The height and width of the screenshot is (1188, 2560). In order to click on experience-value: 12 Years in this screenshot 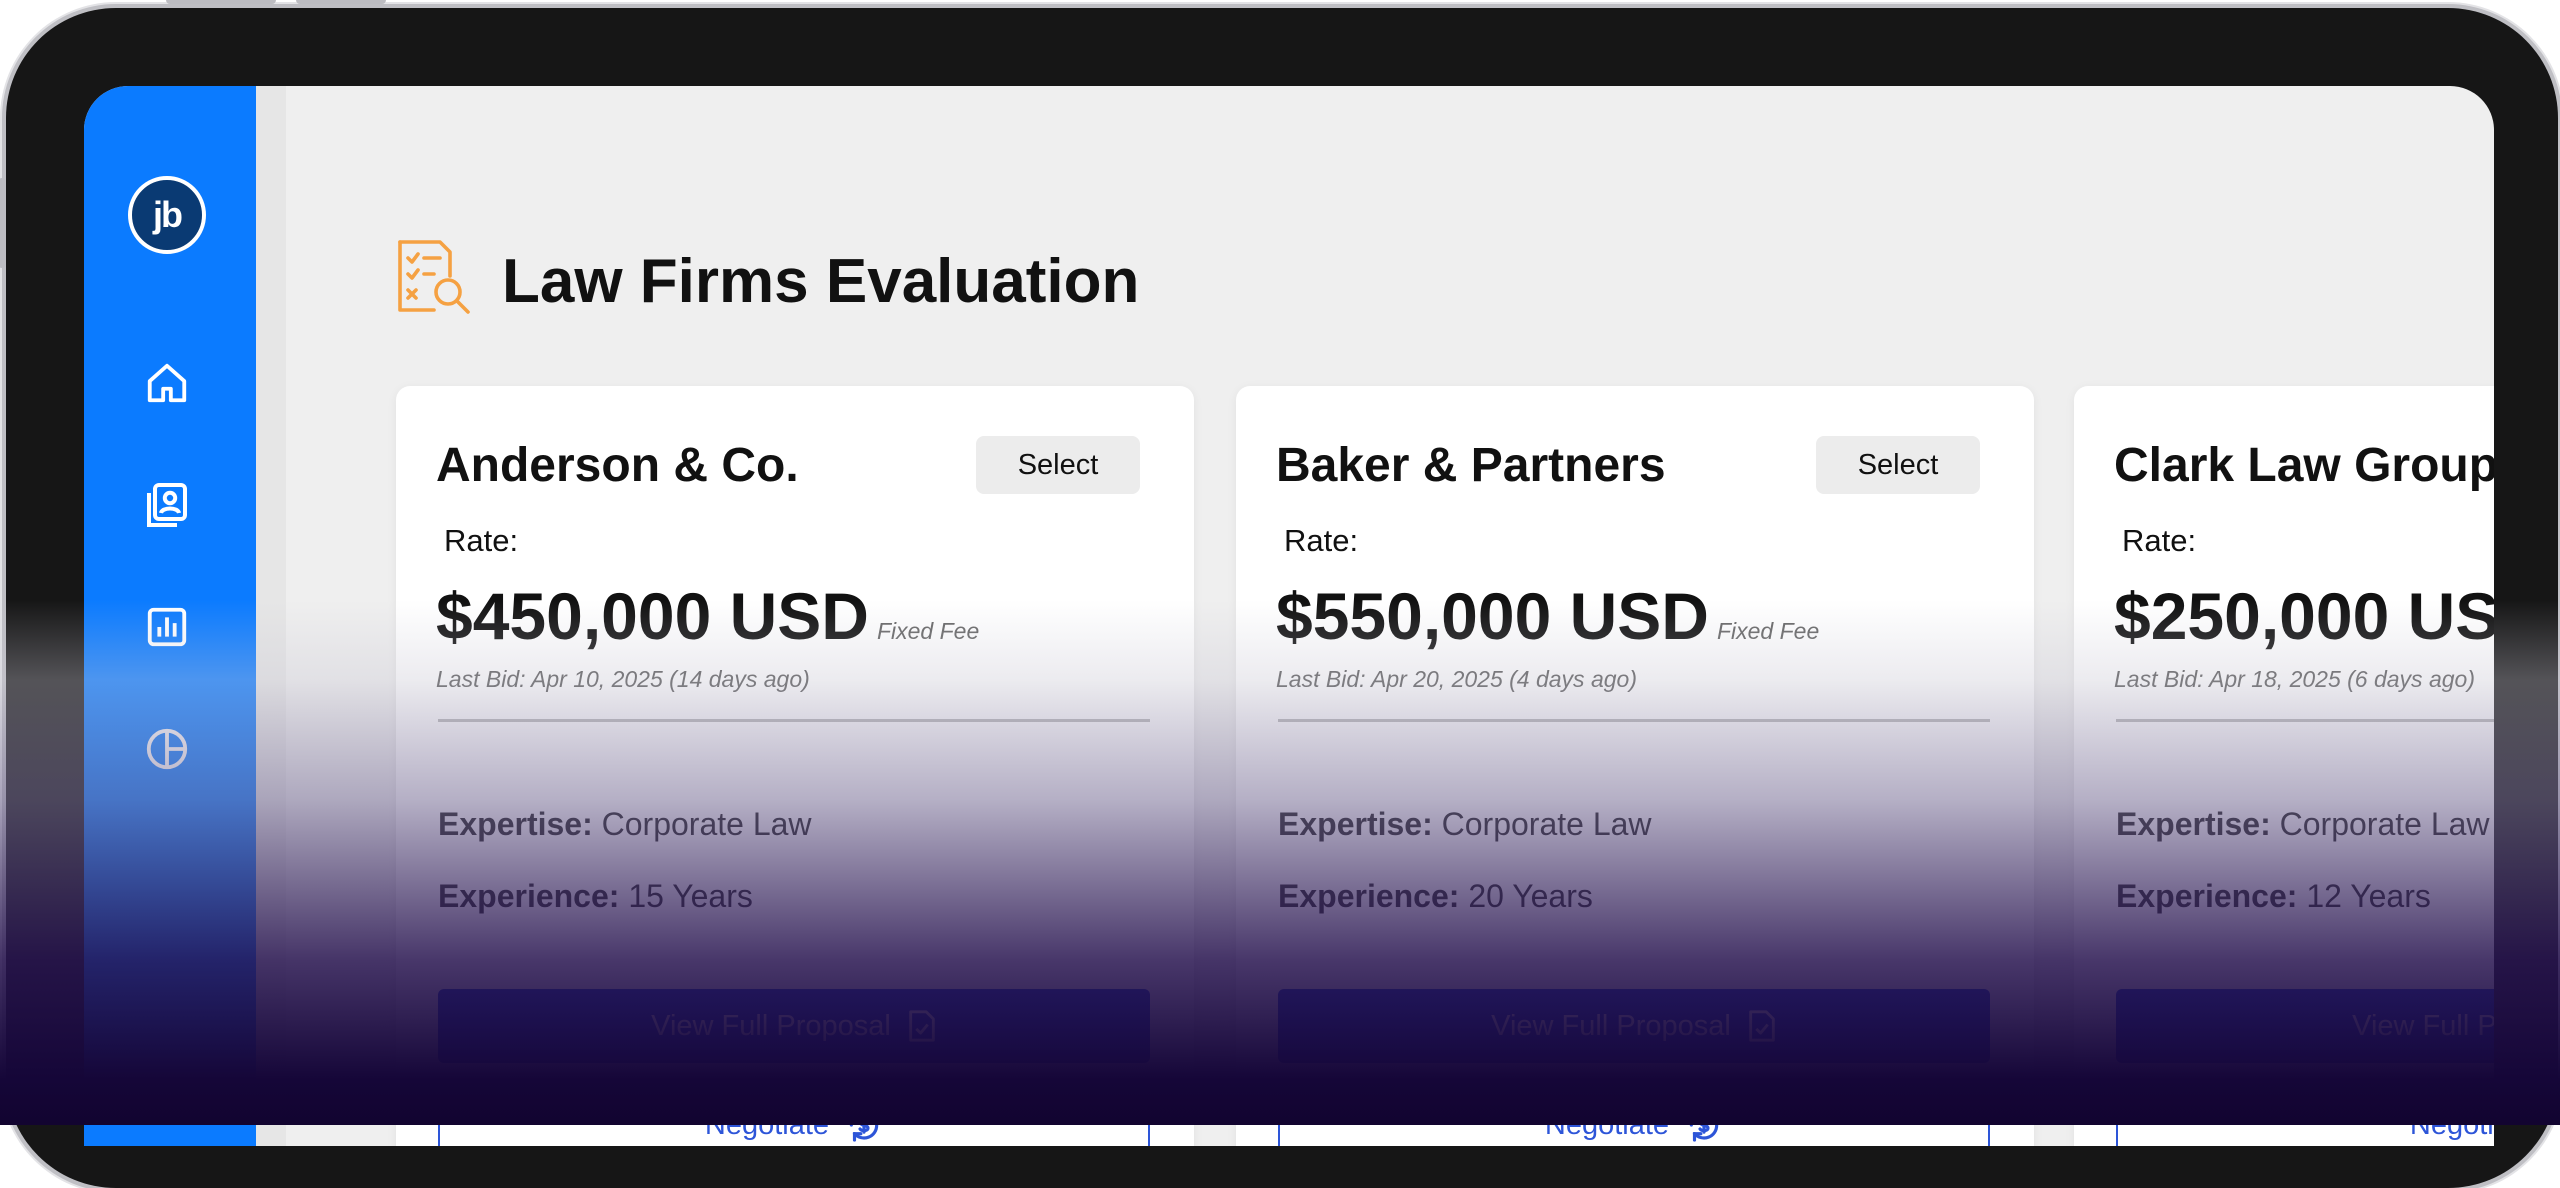, I will do `click(2368, 896)`.